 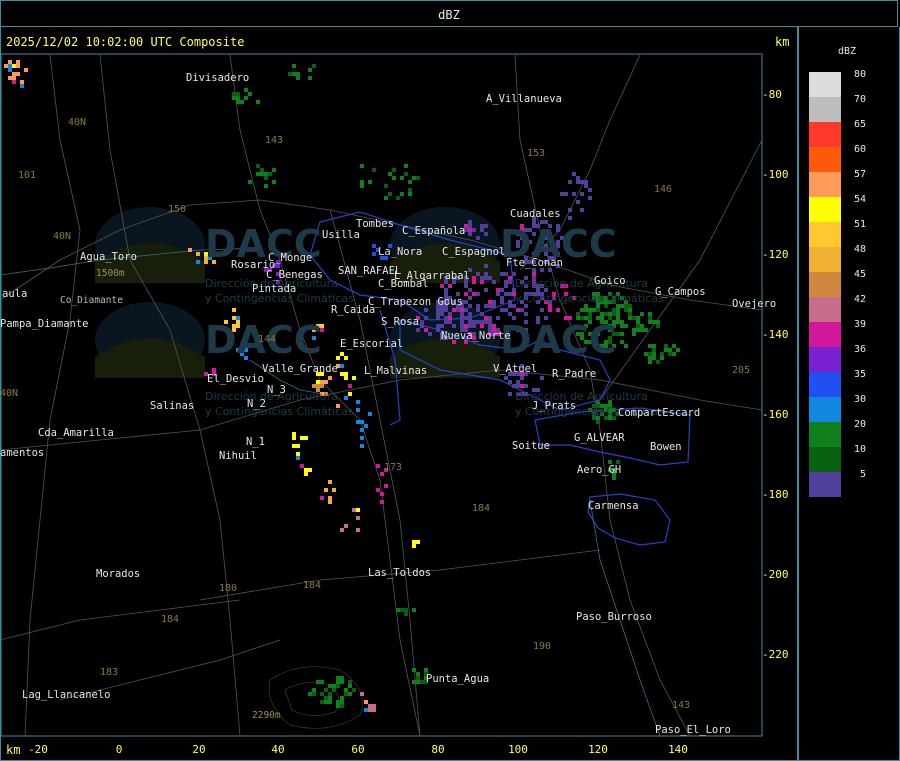 What do you see at coordinates (300, 369) in the screenshot?
I see `place-label: Valle_Grande` at bounding box center [300, 369].